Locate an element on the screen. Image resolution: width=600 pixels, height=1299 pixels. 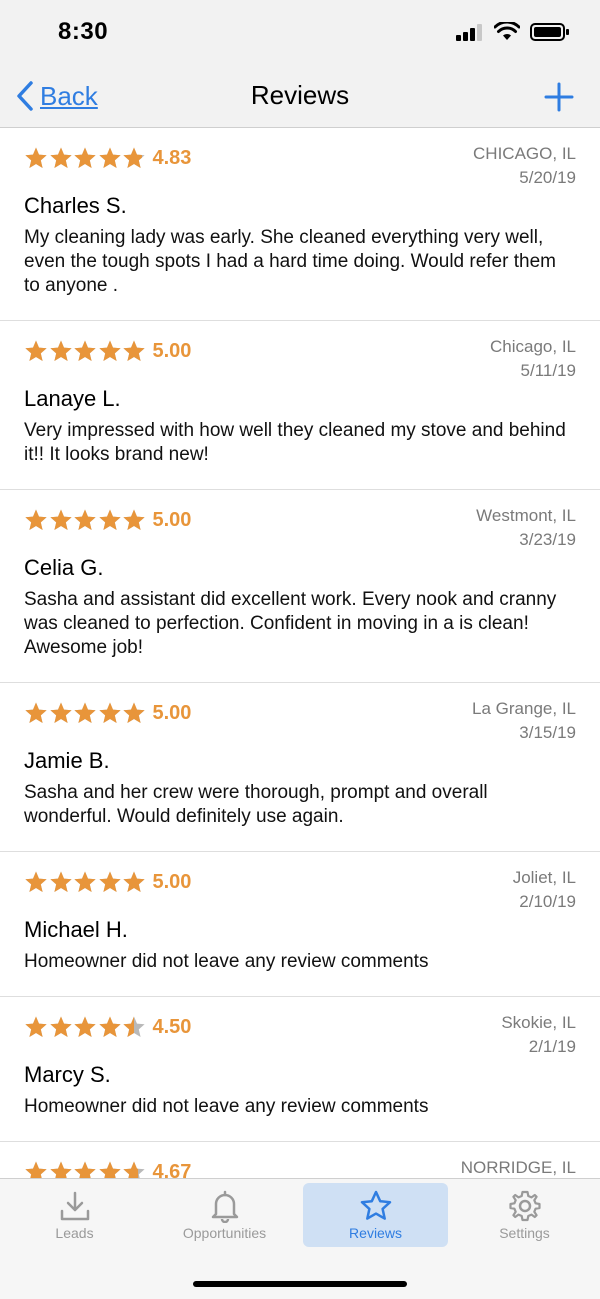
location-date: NORRIDGE, IL11/18/18 is located at coordinates (518, 1167).